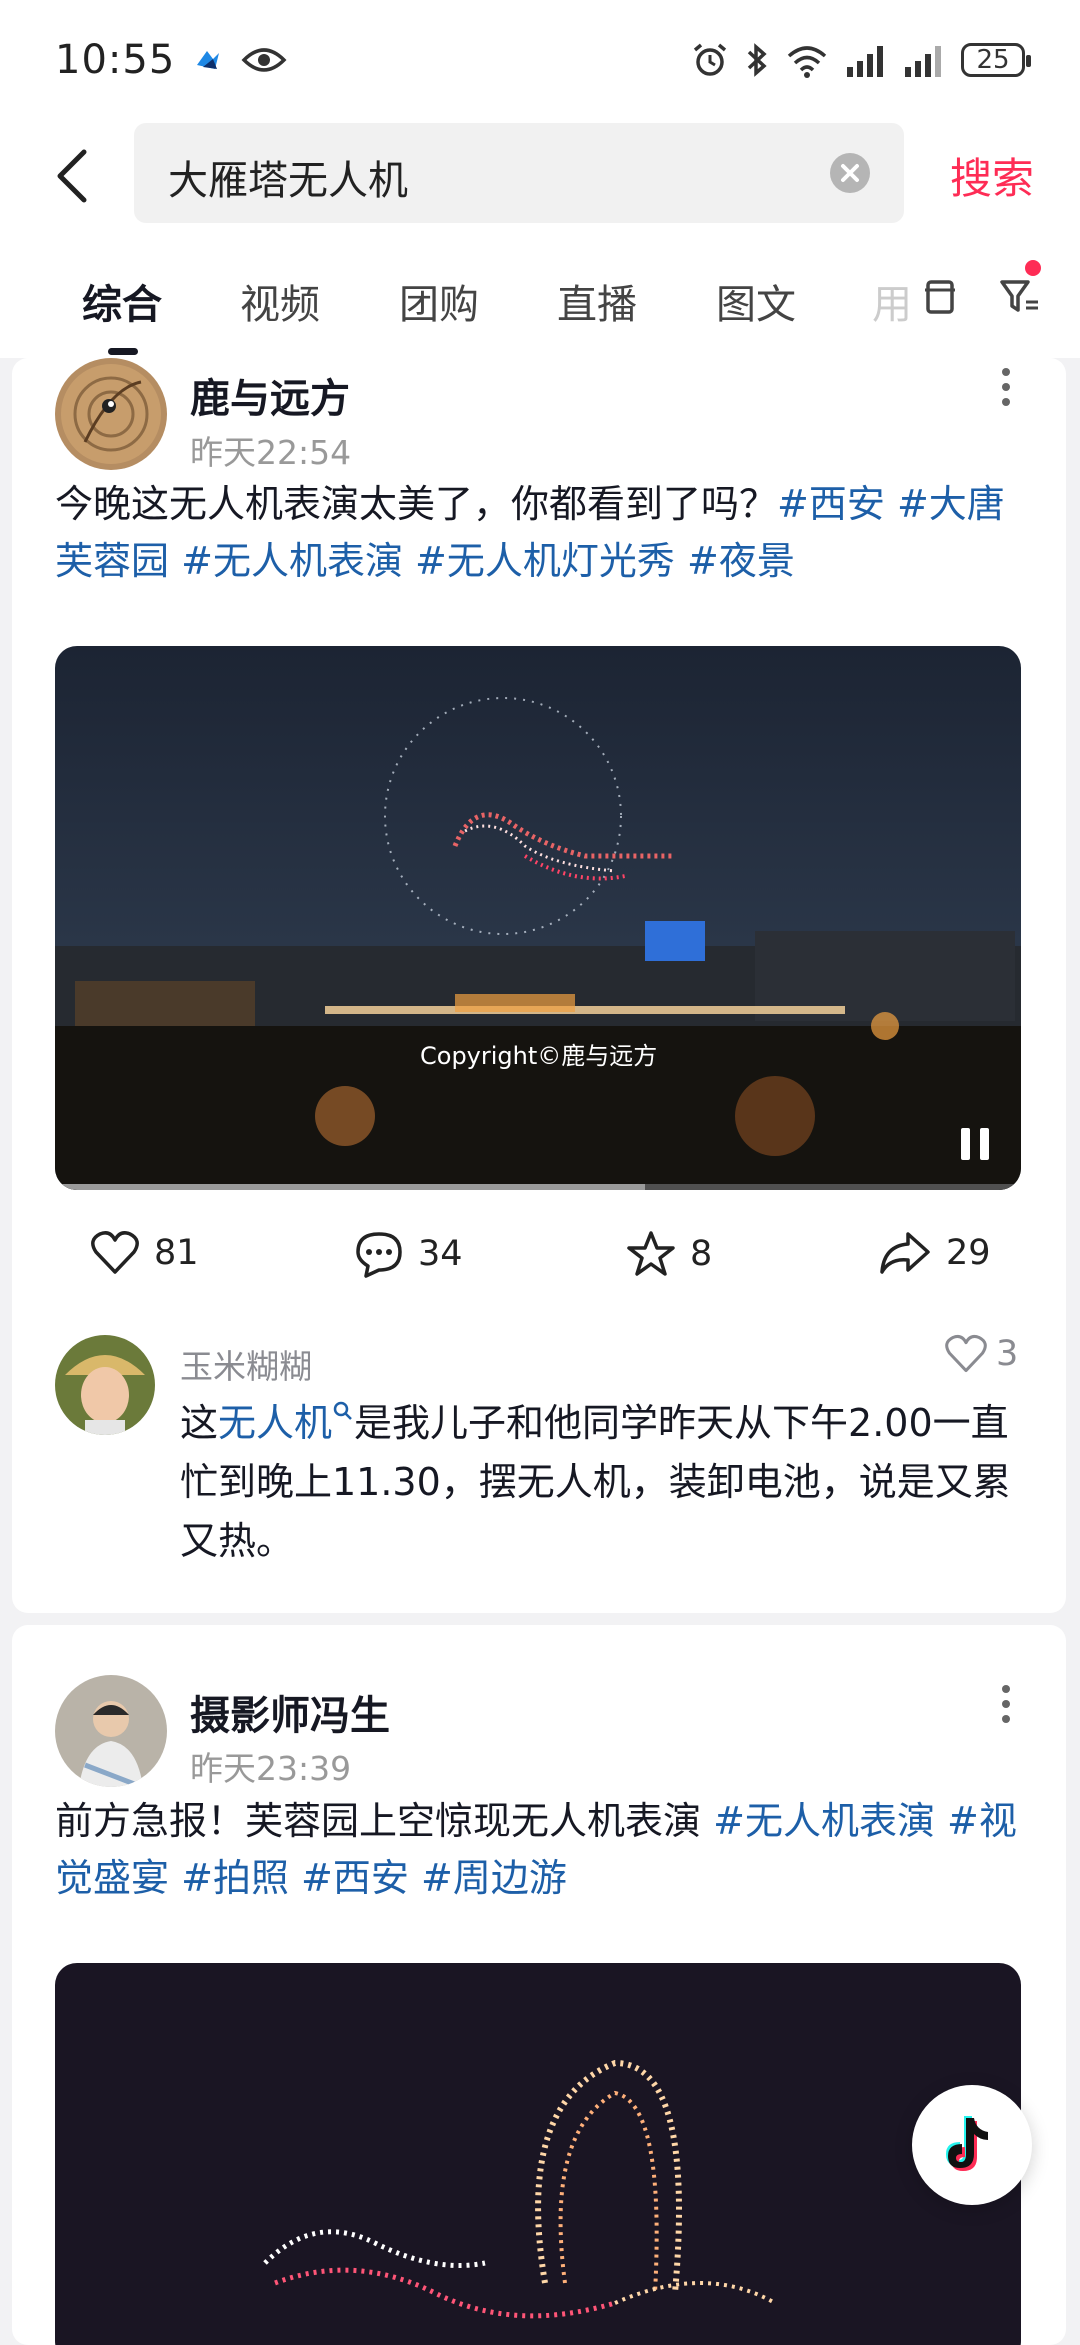 The width and height of the screenshot is (1080, 2345). What do you see at coordinates (379, 1255) in the screenshot?
I see `comment-icon` at bounding box center [379, 1255].